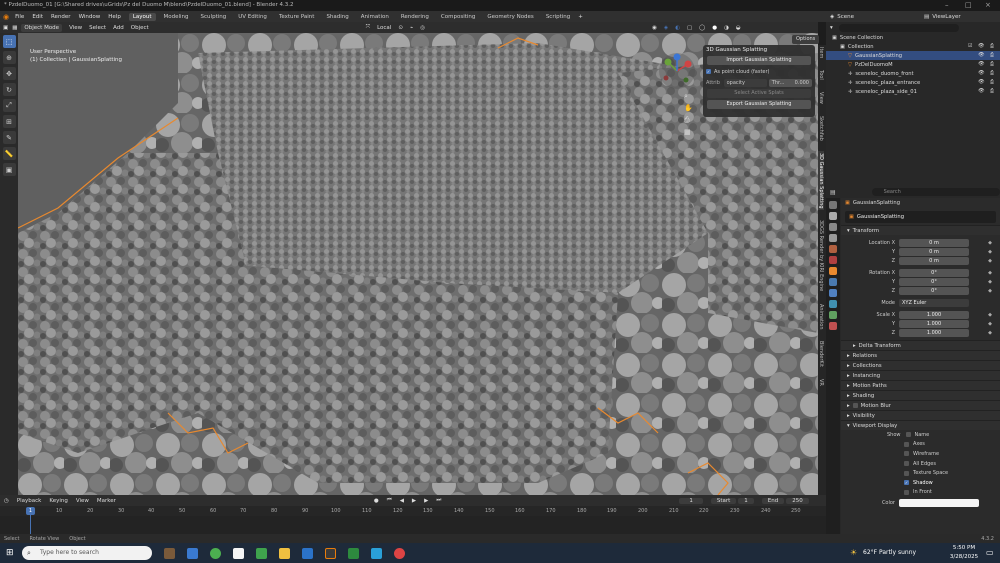 The image size is (1000, 563). What do you see at coordinates (9, 41) in the screenshot?
I see `select-box-tool-icon: ⬚` at bounding box center [9, 41].